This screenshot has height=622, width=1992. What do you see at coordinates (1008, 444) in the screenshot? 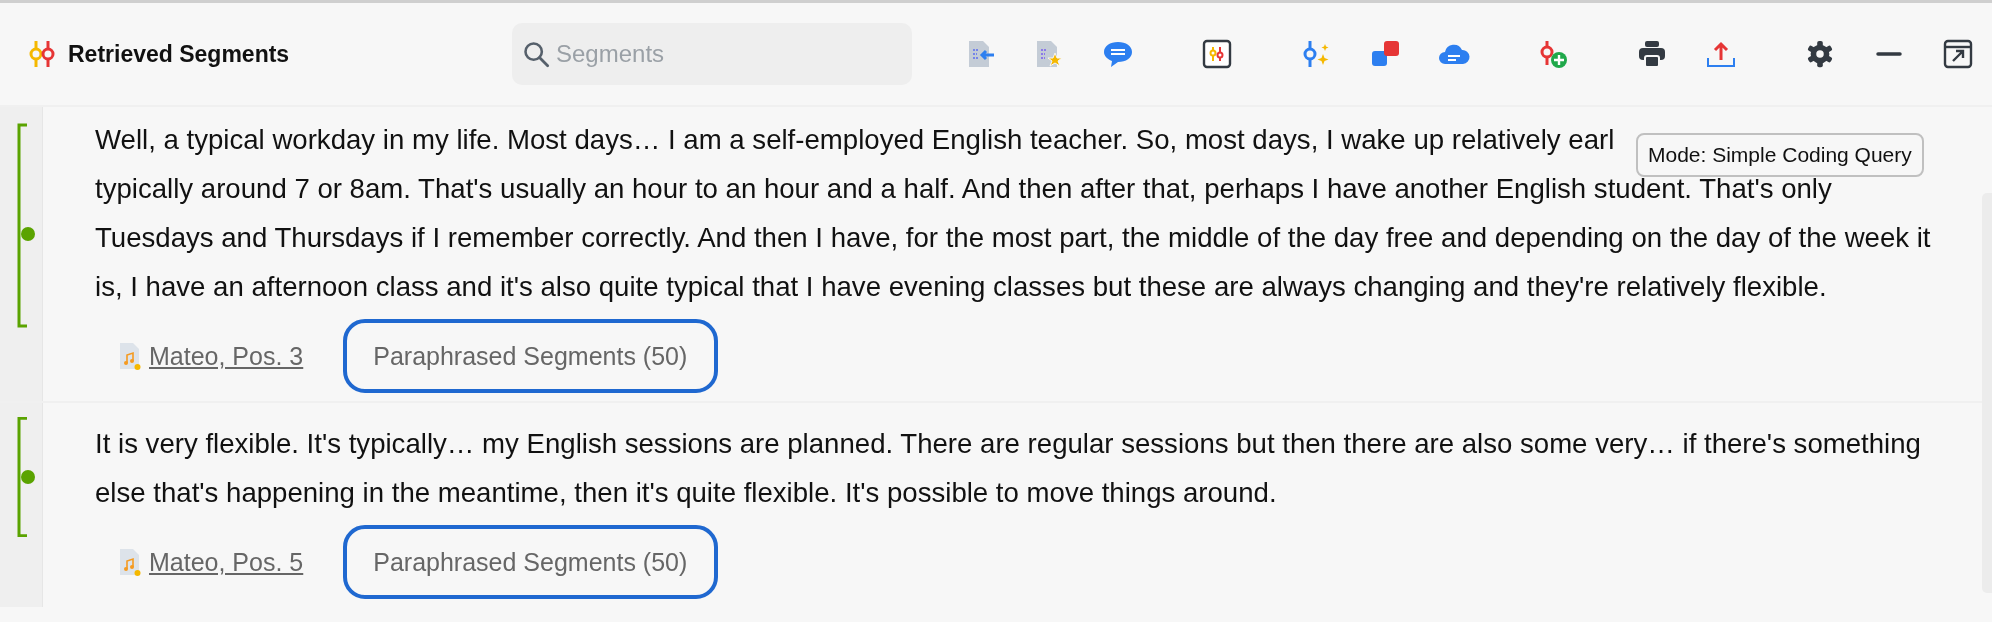
I see `segment-text: It is very flexible. It's typically… my English sessions are planned. There are regular sessions but then there are also some very… if there's something` at bounding box center [1008, 444].